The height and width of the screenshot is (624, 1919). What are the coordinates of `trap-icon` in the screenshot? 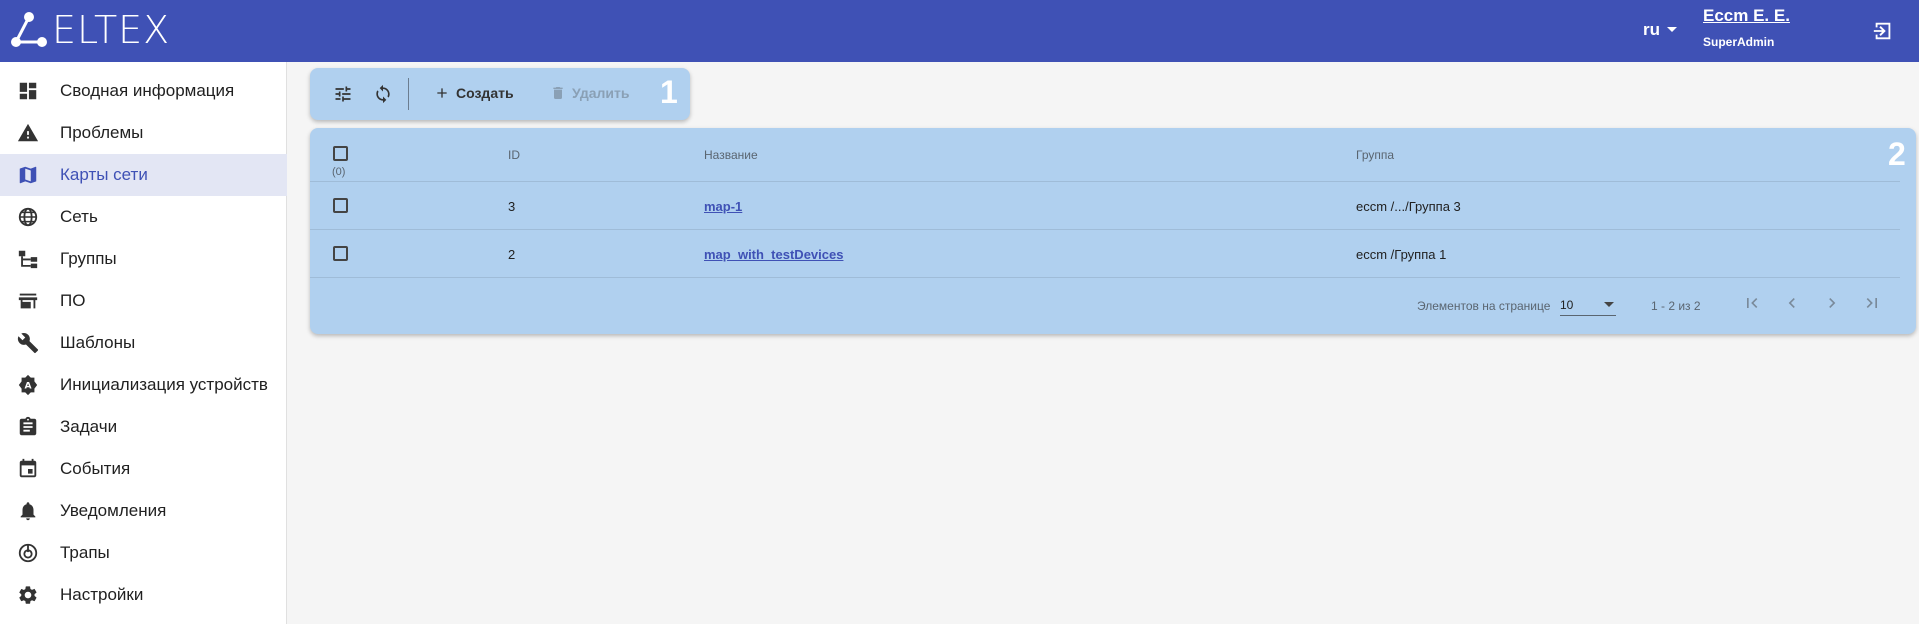 It's located at (28, 553).